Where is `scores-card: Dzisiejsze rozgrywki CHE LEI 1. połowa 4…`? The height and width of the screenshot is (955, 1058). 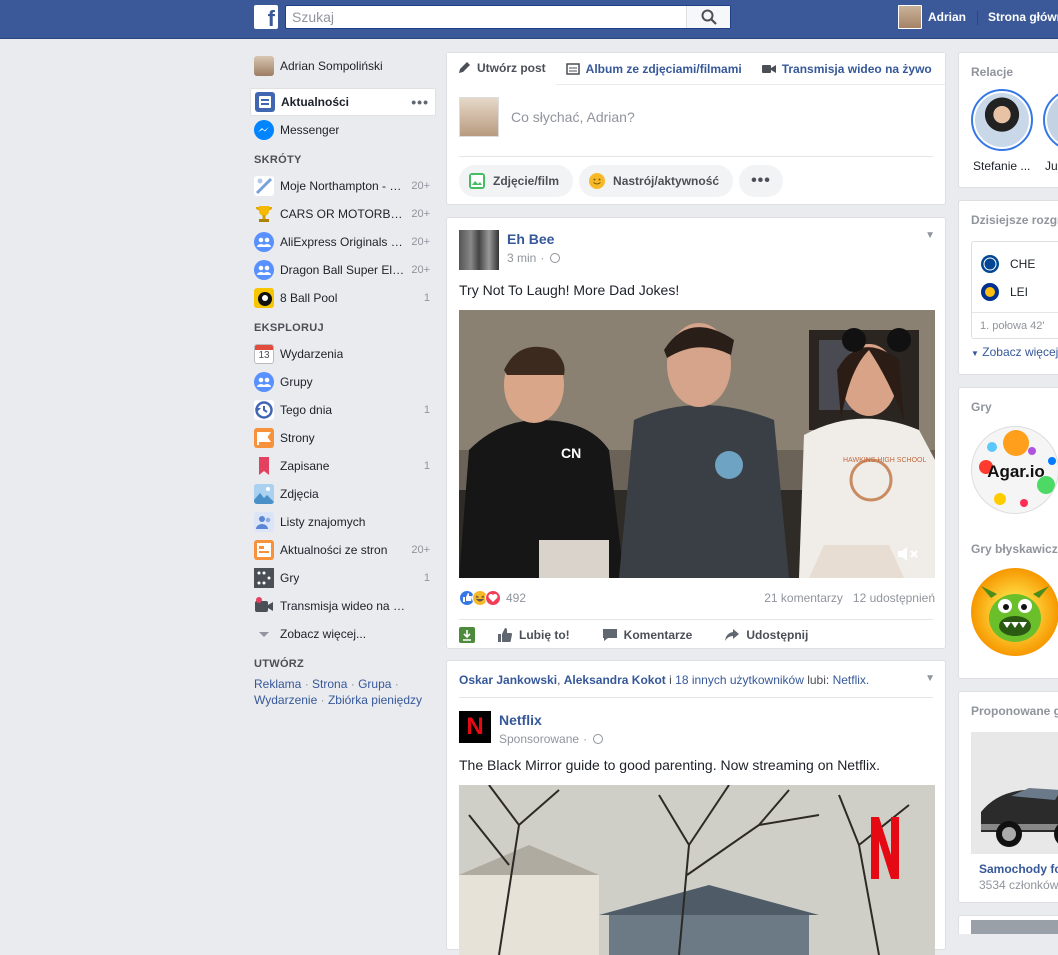 scores-card: Dzisiejsze rozgrywki CHE LEI 1. połowa 4… is located at coordinates (1008, 287).